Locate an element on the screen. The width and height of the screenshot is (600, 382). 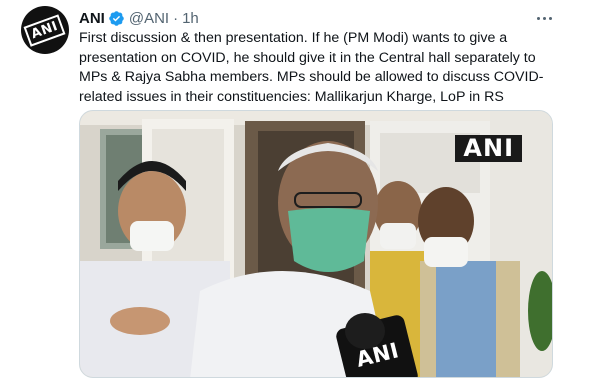
ani-watermark: ANI is located at coordinates (488, 148).